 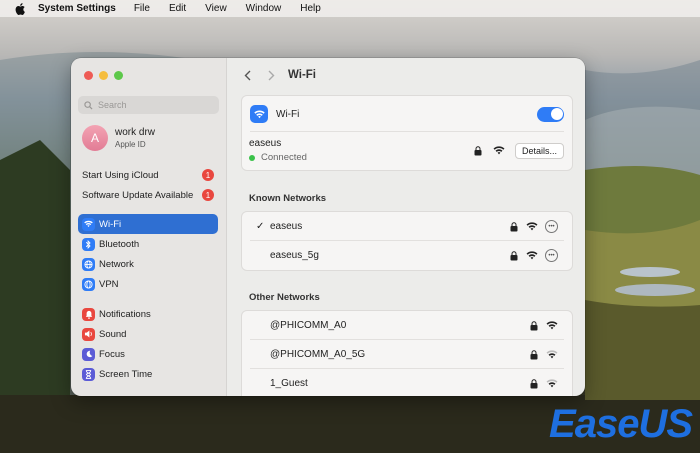 I want to click on menu-file: File, so click(x=142, y=8).